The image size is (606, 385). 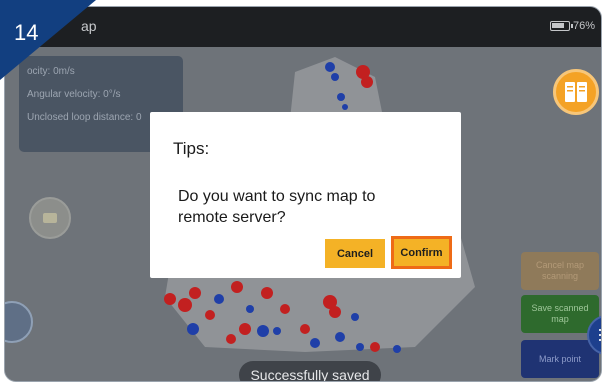 I want to click on dialog-title: Tips:, so click(x=191, y=148).